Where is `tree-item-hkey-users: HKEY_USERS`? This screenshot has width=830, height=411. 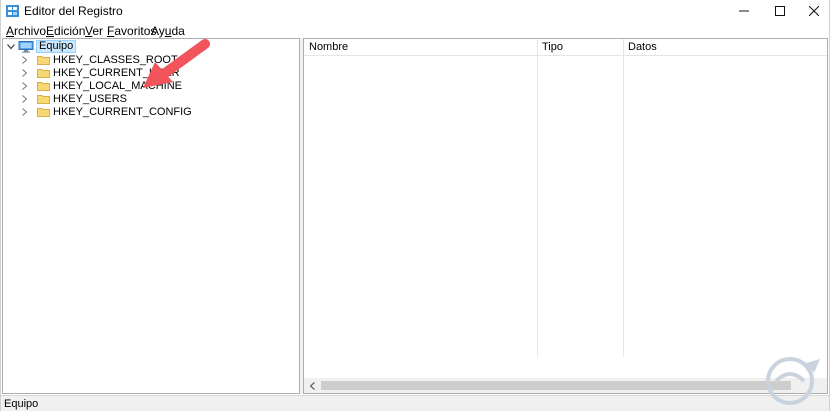
tree-item-hkey-users: HKEY_USERS is located at coordinates (73, 98).